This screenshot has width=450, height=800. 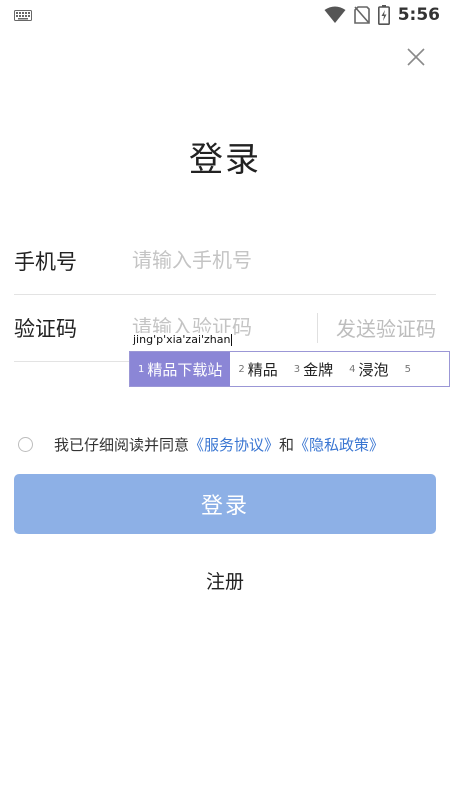 What do you see at coordinates (225, 504) in the screenshot?
I see `login-button: 登录` at bounding box center [225, 504].